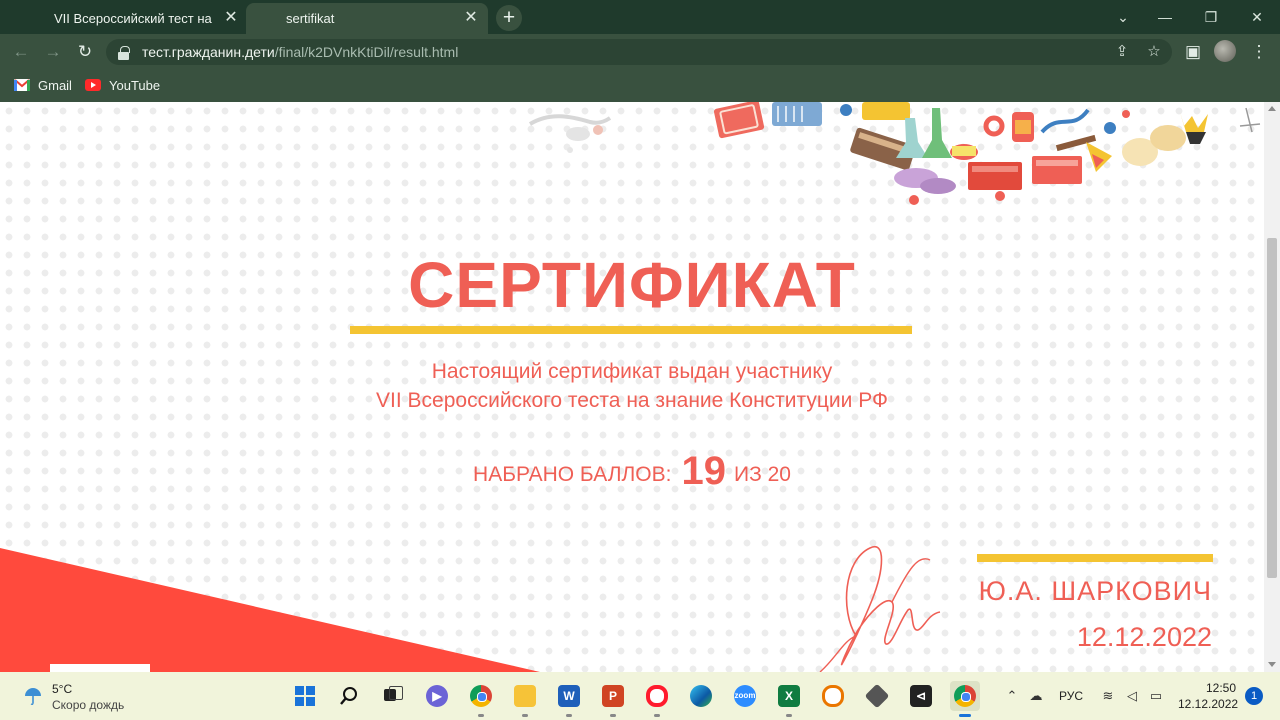  Describe the element at coordinates (53, 52) in the screenshot. I see `forward-icon: →` at that location.